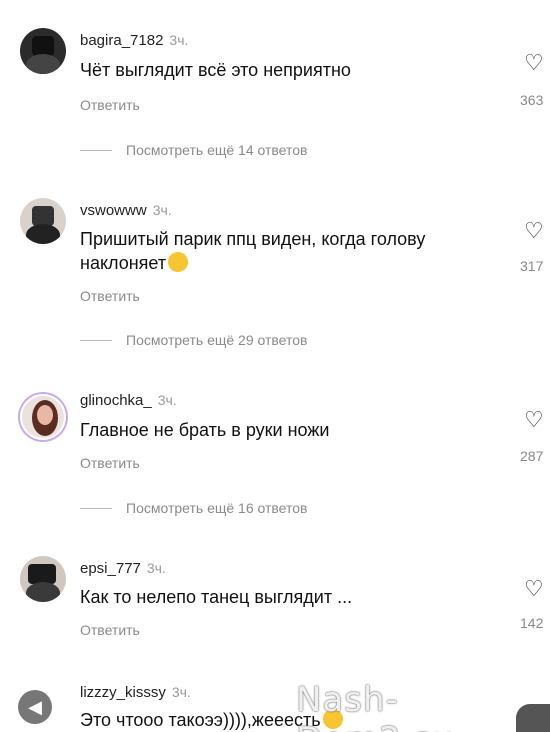 Image resolution: width=550 pixels, height=732 pixels. I want to click on like-count: 317, so click(532, 266).